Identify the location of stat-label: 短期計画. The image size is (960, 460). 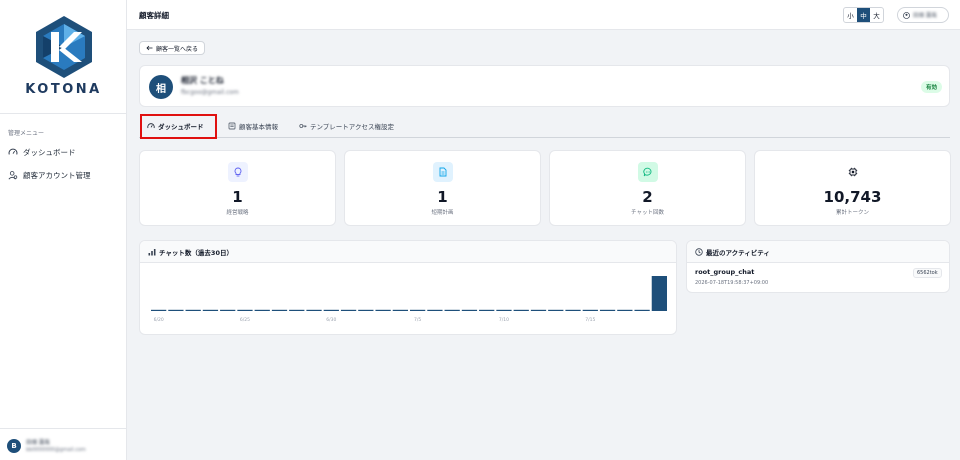
(442, 213).